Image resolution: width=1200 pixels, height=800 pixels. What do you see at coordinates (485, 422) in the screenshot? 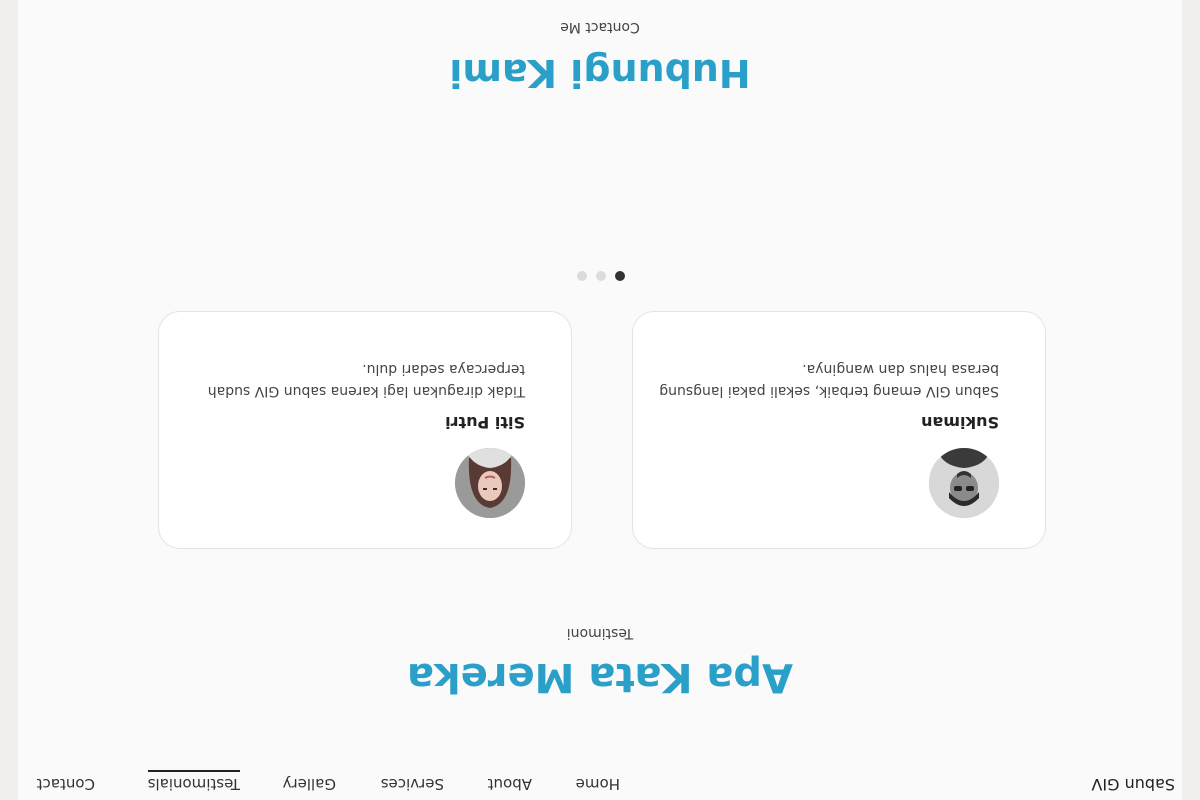
I see `testimonial-name: Siti Putri` at bounding box center [485, 422].